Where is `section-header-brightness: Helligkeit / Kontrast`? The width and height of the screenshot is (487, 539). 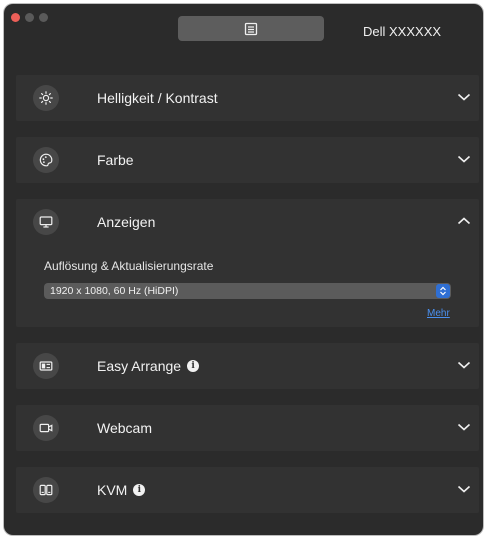
section-header-brightness: Helligkeit / Kontrast is located at coordinates (247, 98).